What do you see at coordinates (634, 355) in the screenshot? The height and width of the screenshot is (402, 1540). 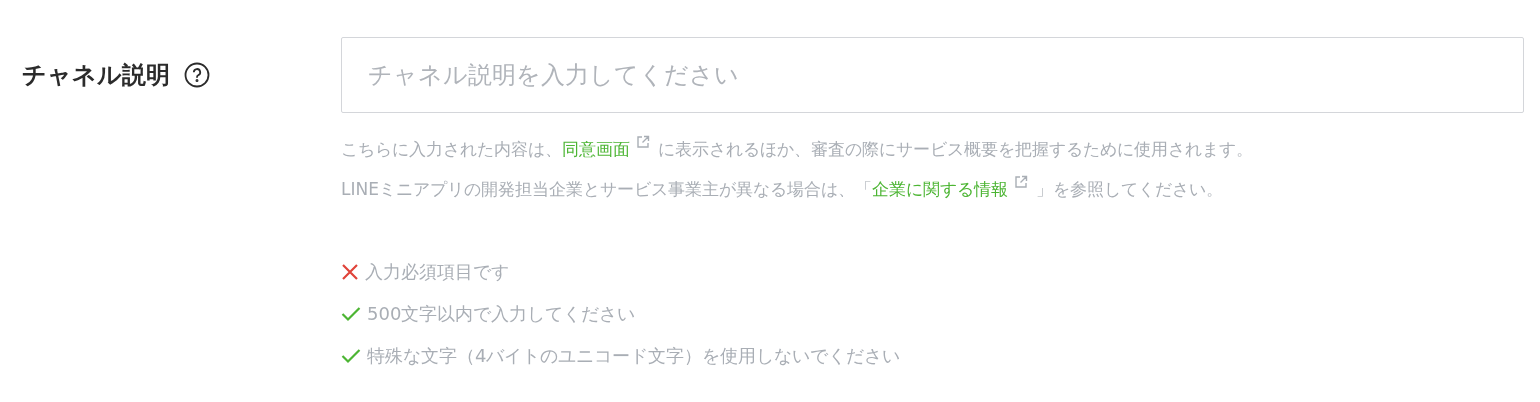 I see `validation-message: 特殊な文字（4バイトのユニコード文字）を使用しないでください` at bounding box center [634, 355].